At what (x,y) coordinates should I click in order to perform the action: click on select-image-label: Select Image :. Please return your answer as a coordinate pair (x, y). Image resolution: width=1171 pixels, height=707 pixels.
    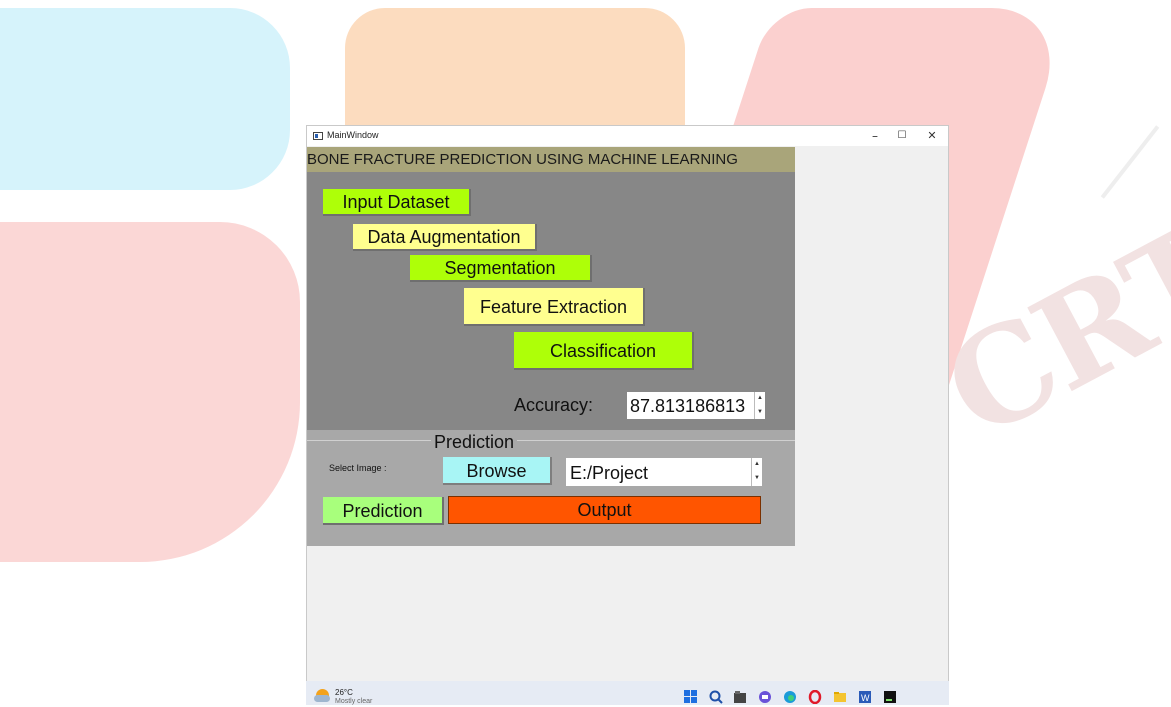
    Looking at the image, I should click on (358, 468).